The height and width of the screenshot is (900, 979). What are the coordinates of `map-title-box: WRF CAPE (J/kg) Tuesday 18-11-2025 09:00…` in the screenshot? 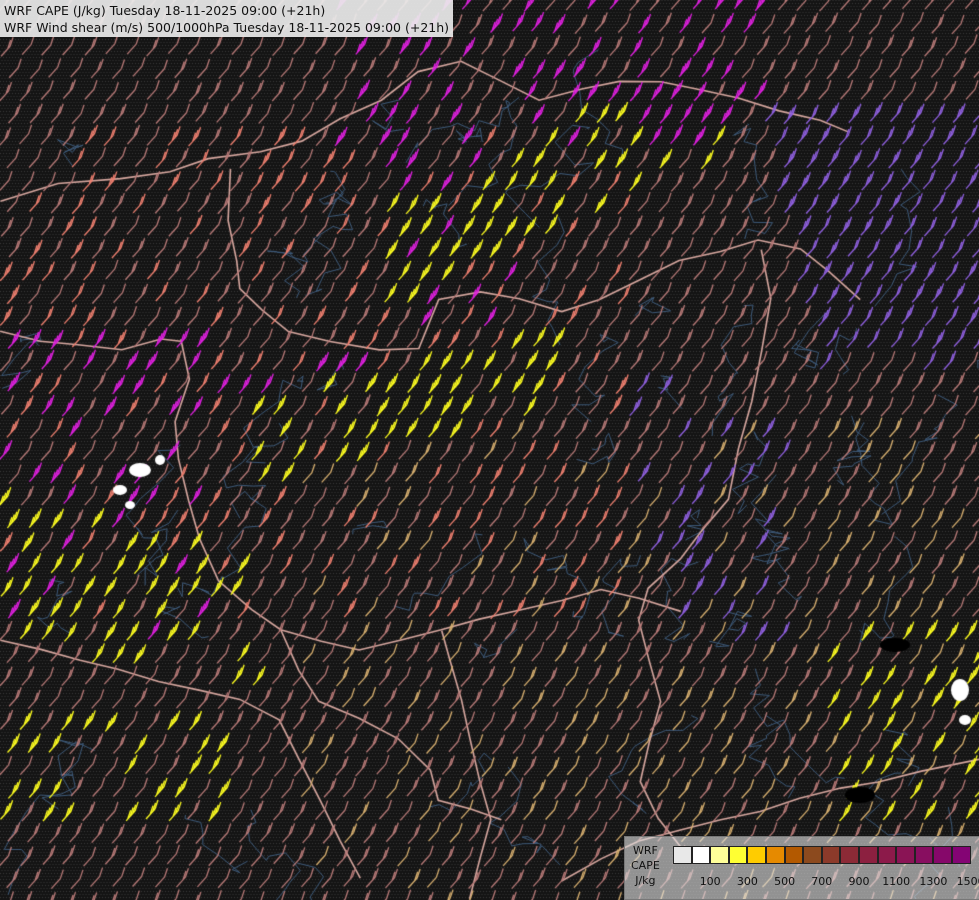 It's located at (227, 18).